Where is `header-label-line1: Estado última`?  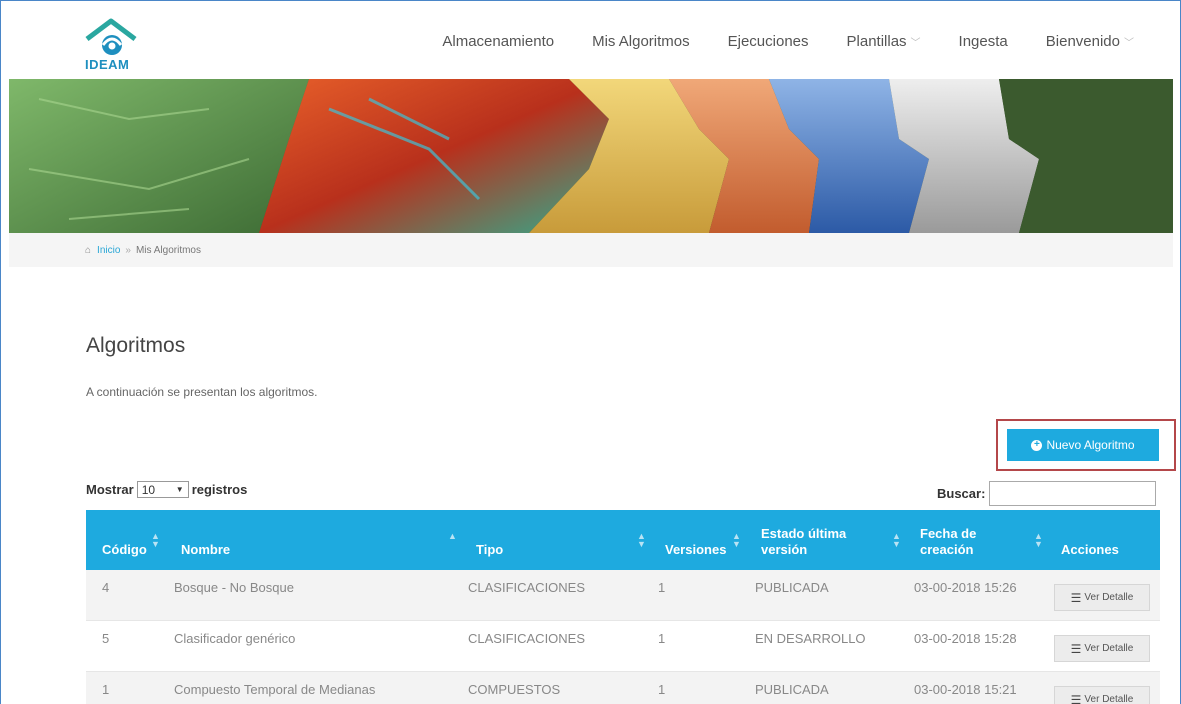 header-label-line1: Estado última is located at coordinates (804, 533).